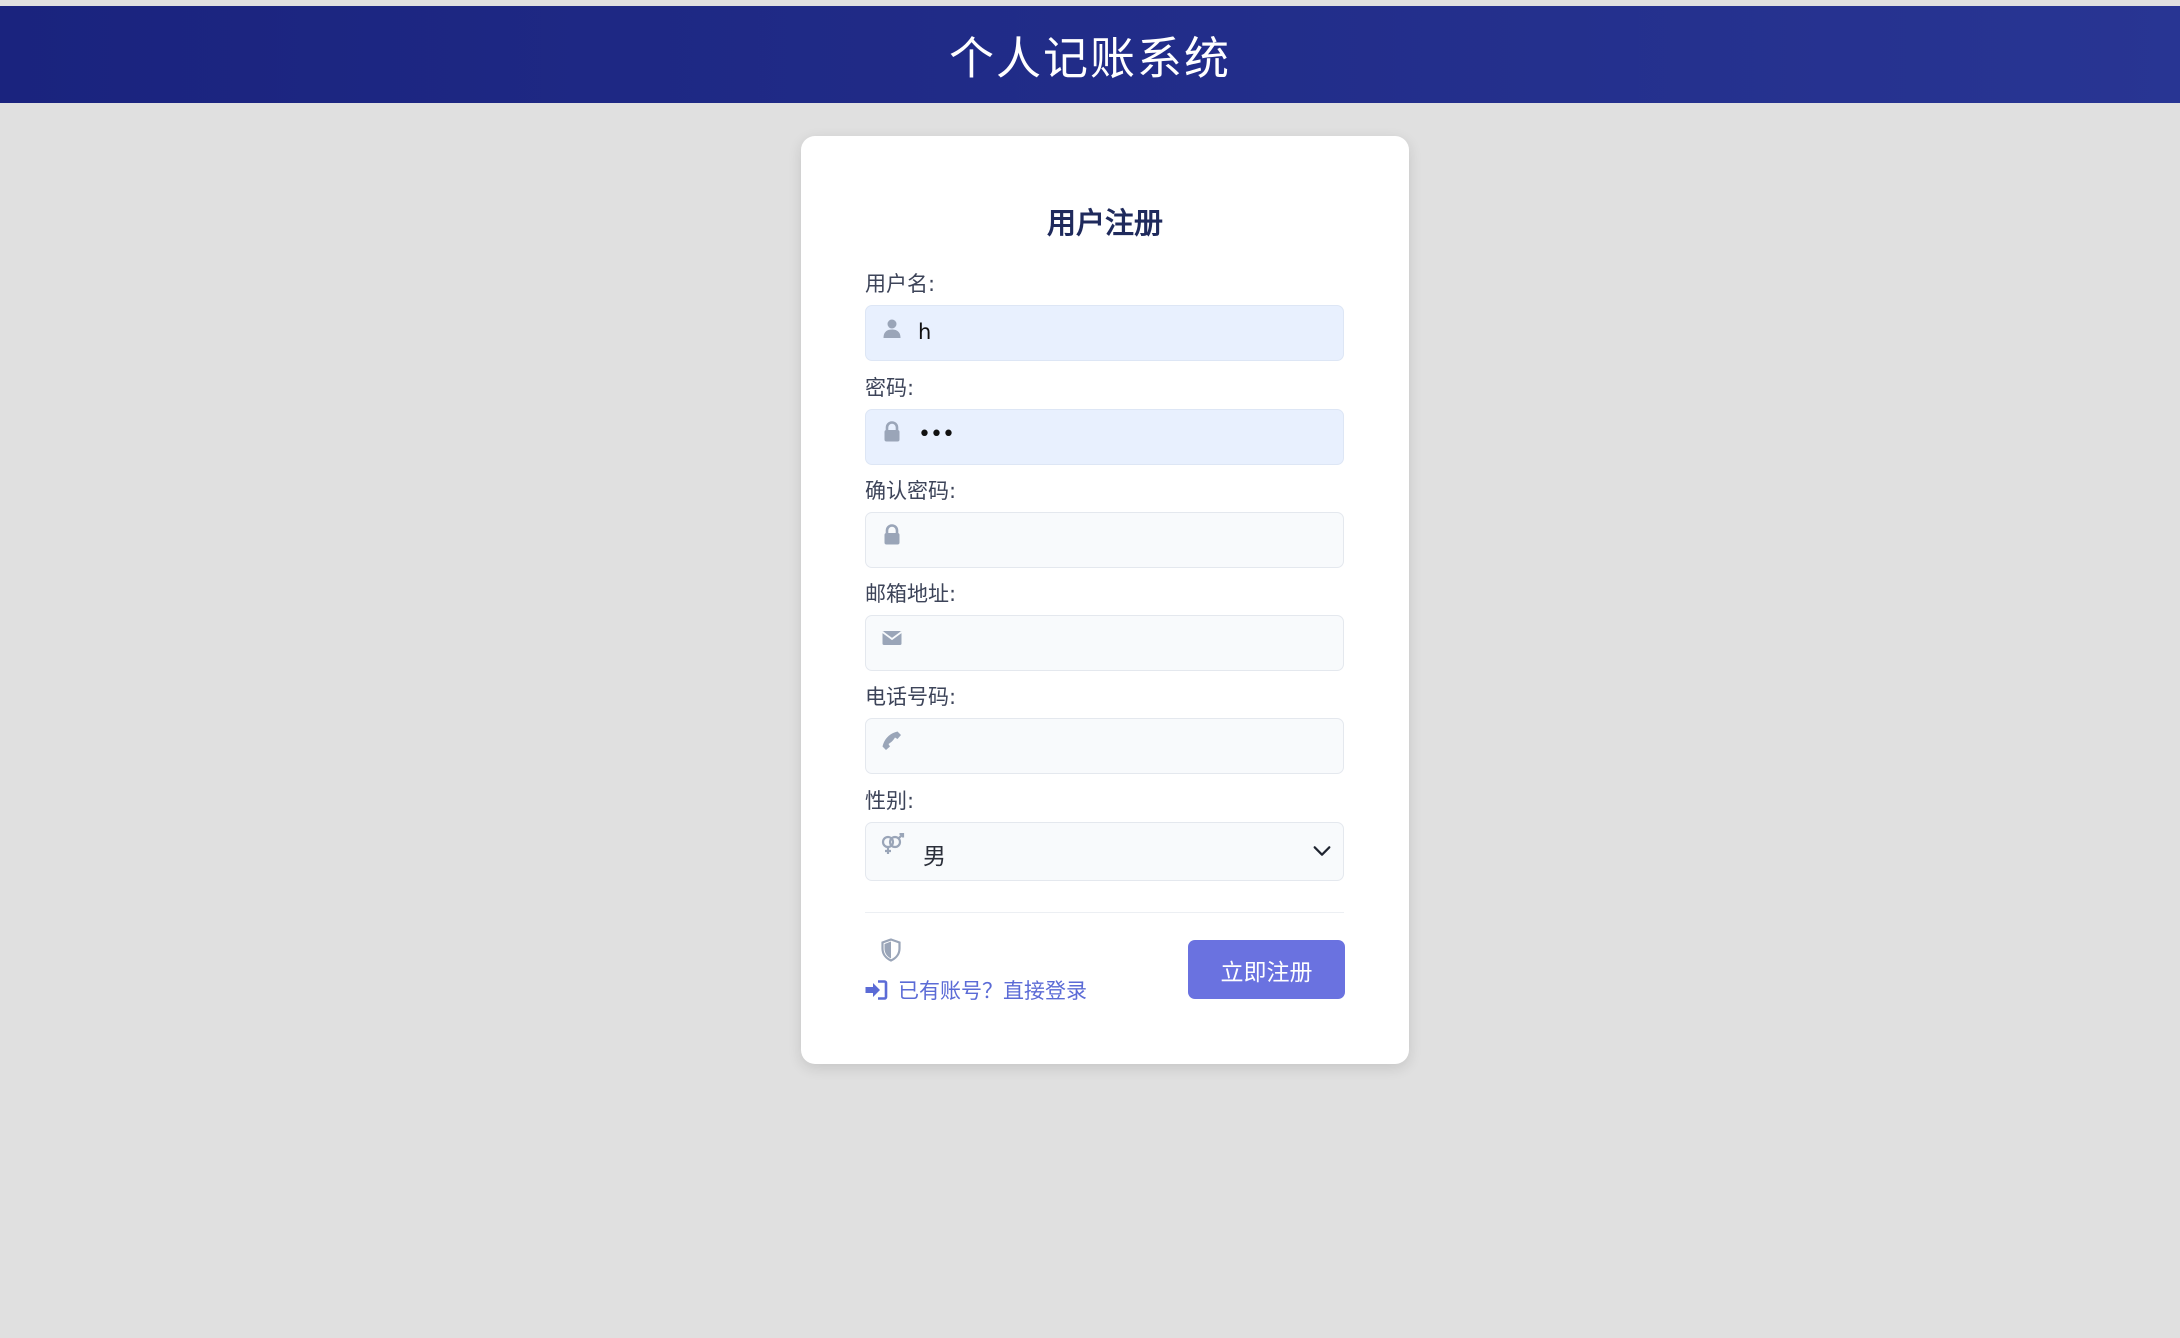  Describe the element at coordinates (890, 801) in the screenshot. I see `gender-label: 性别:` at that location.